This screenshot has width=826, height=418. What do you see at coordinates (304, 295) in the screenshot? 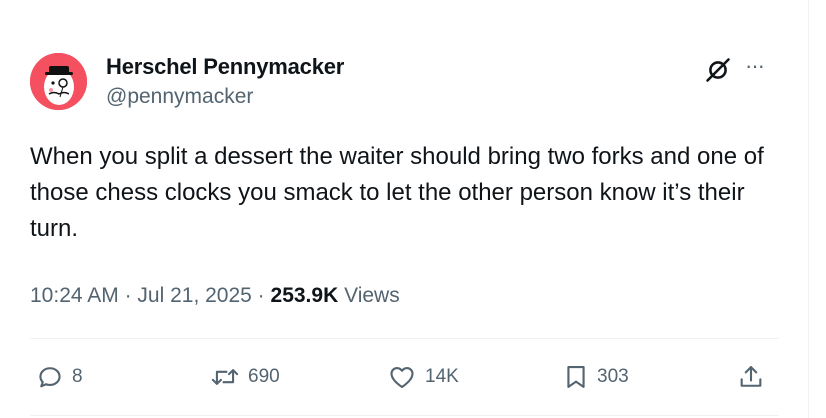
I see `views-count: 253.9K` at bounding box center [304, 295].